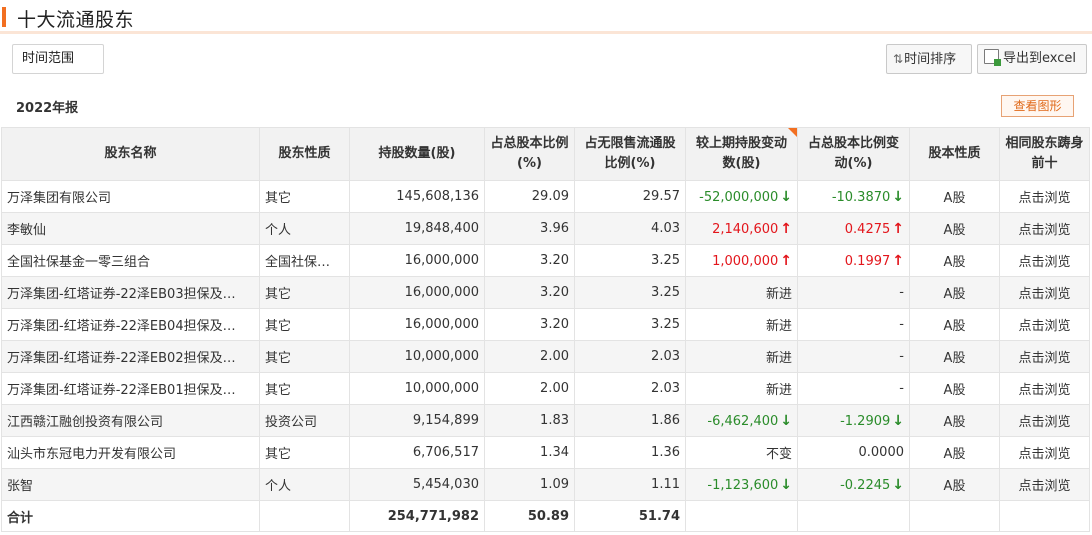 Image resolution: width=1092 pixels, height=535 pixels. What do you see at coordinates (741, 154) in the screenshot?
I see `header-change: 较上期持股变动数(股)` at bounding box center [741, 154].